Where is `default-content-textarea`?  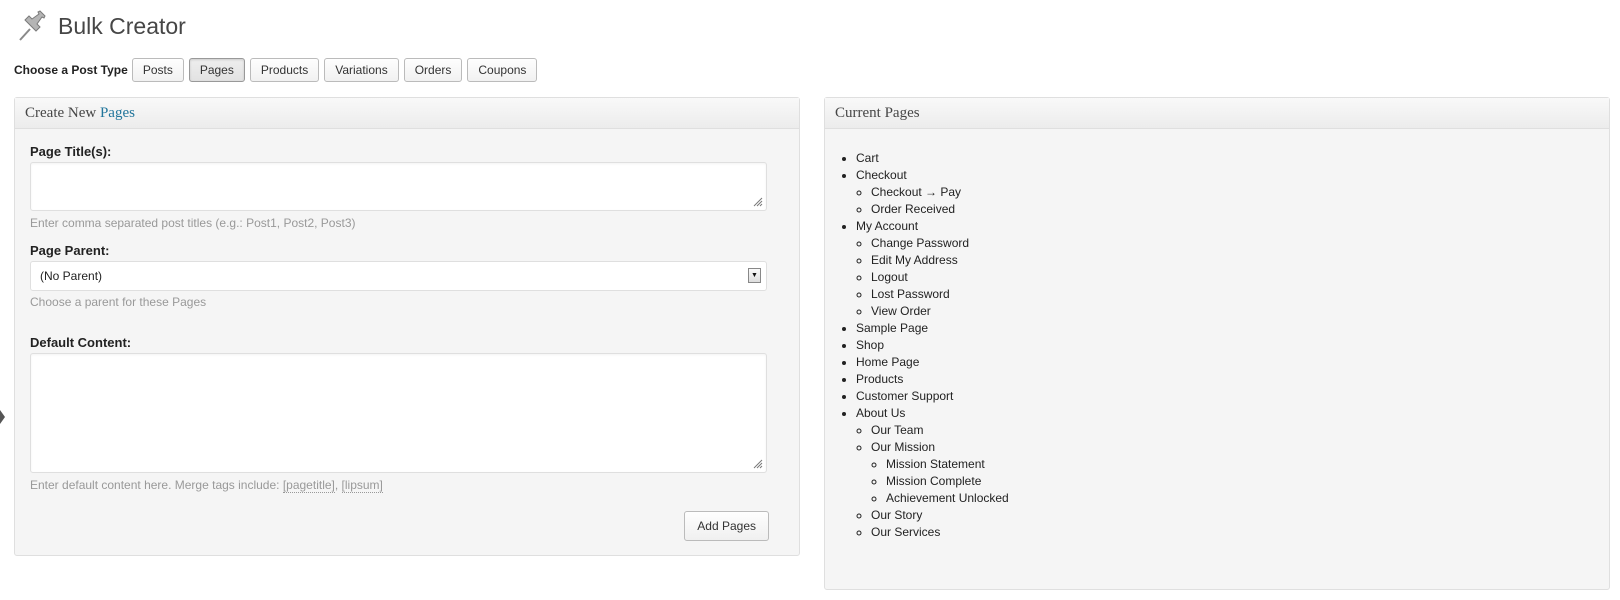 default-content-textarea is located at coordinates (398, 413).